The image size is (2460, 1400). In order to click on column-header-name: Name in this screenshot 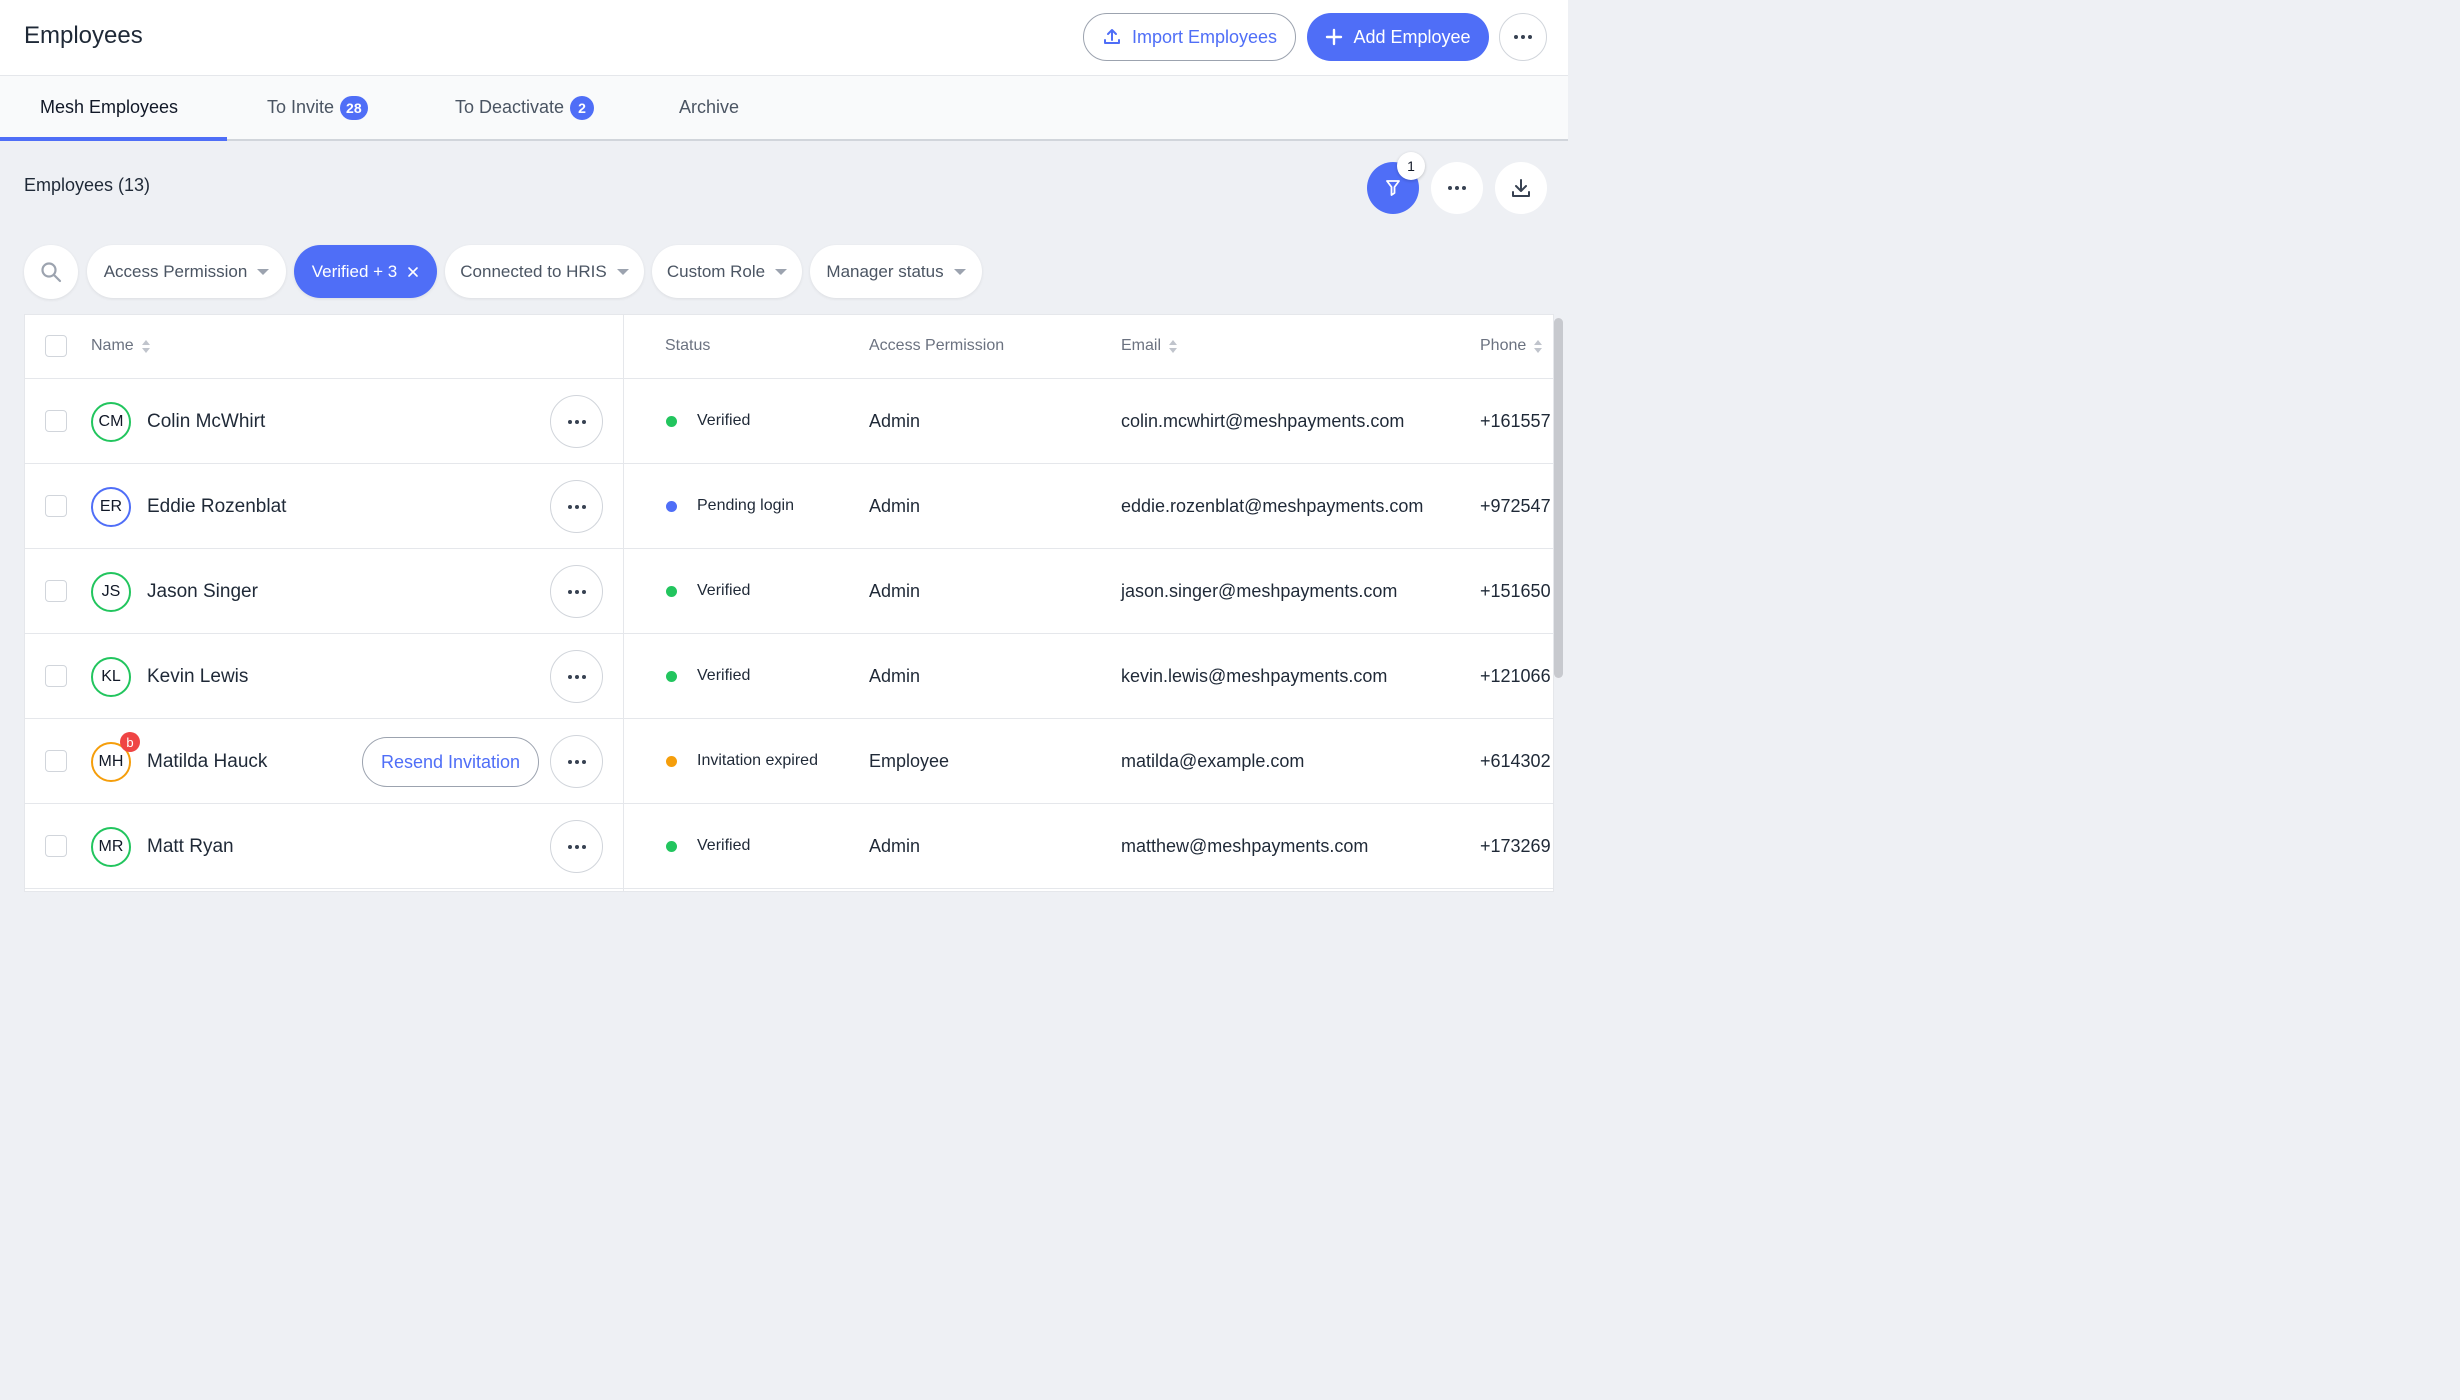, I will do `click(120, 346)`.